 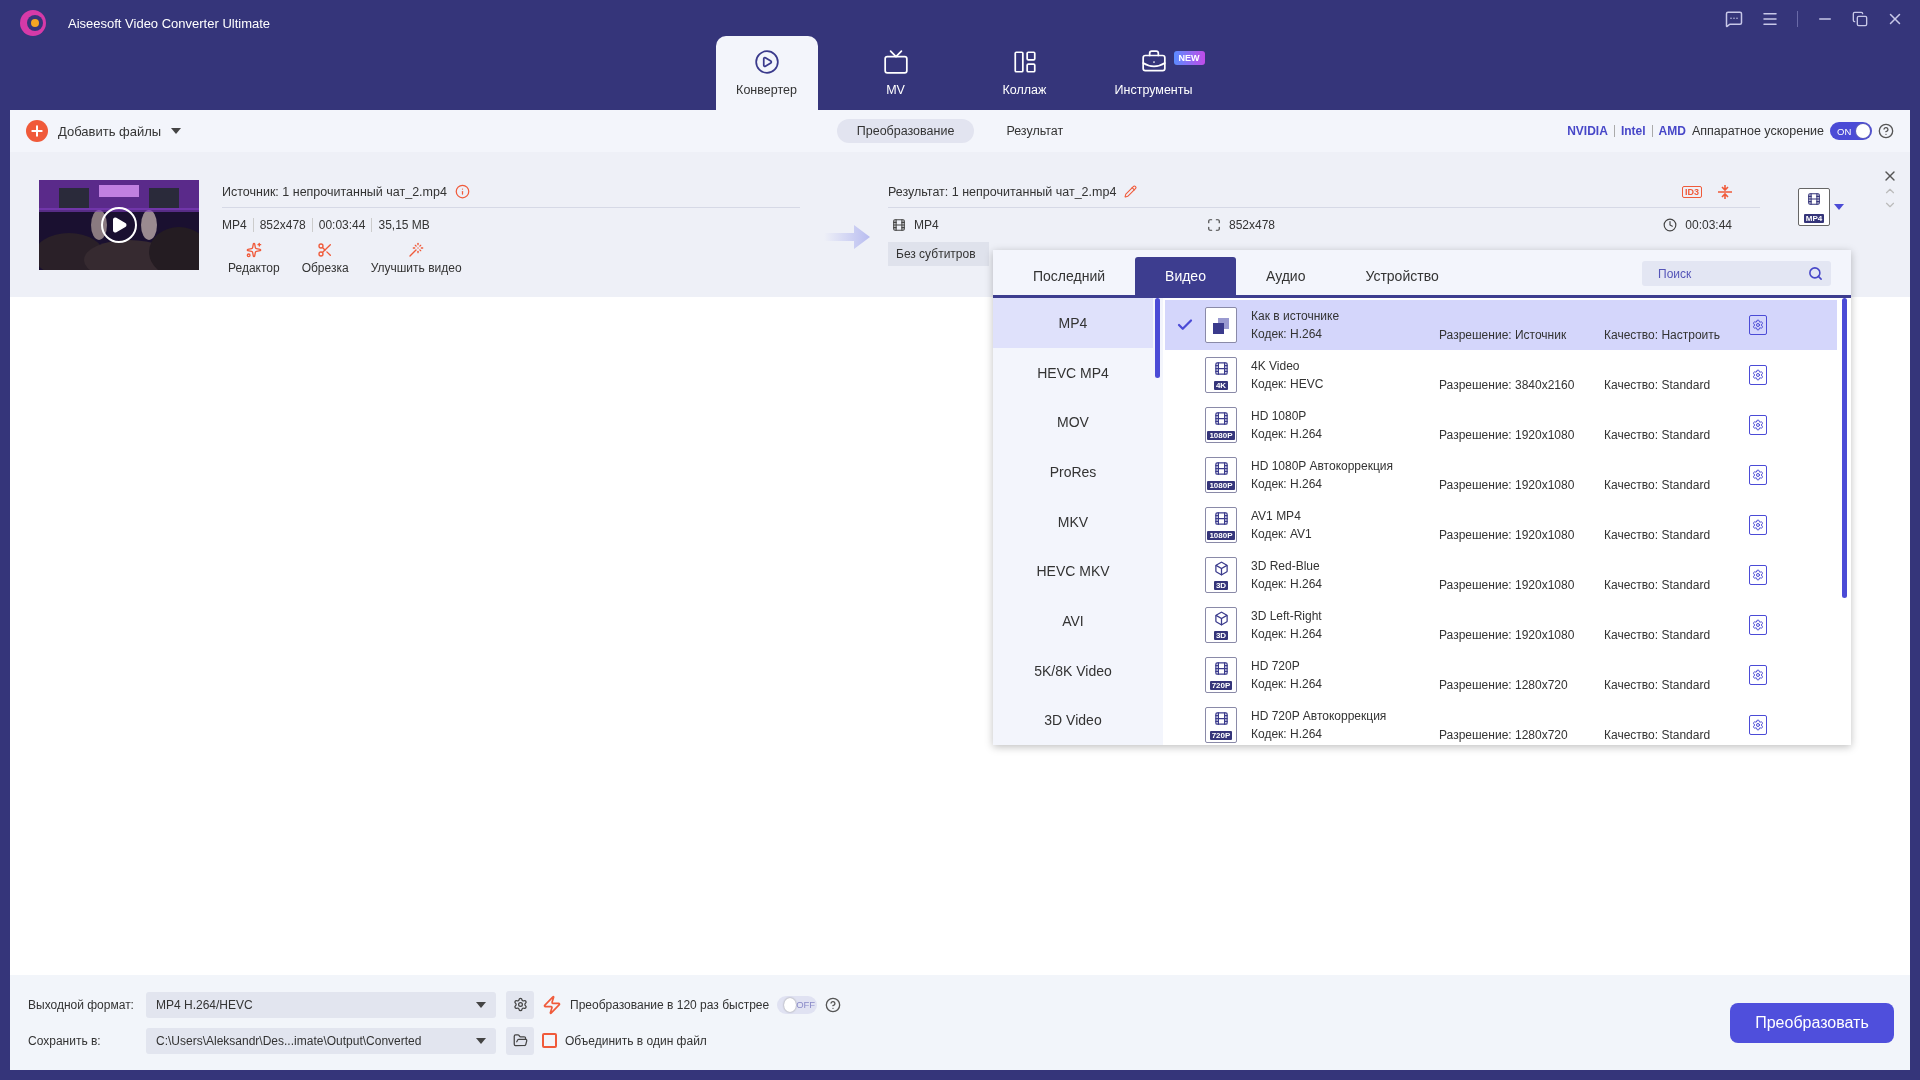 I want to click on gear-icon, so click(x=520, y=1004).